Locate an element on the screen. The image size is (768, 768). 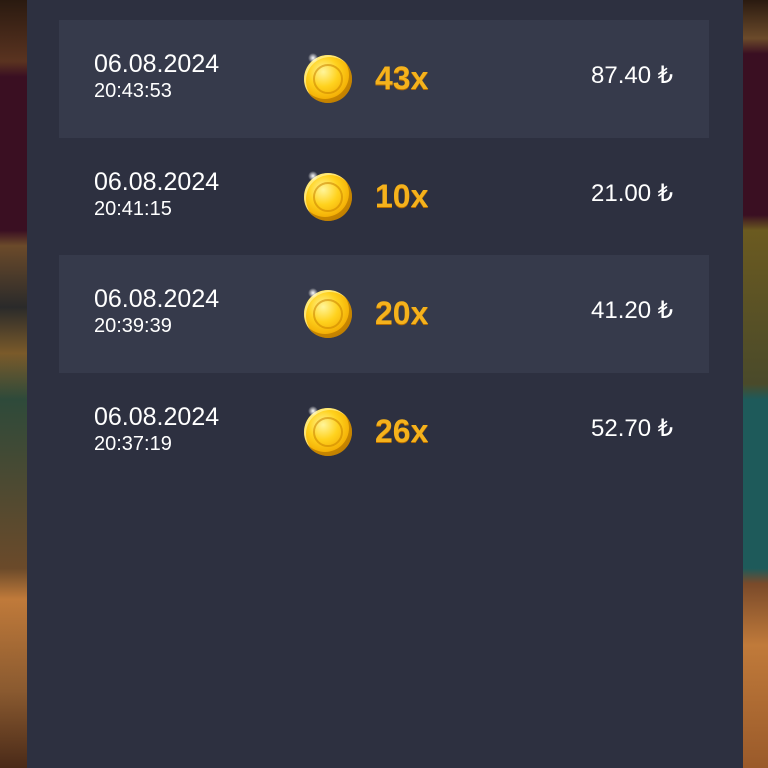
row-multiplier: 10x is located at coordinates (402, 196).